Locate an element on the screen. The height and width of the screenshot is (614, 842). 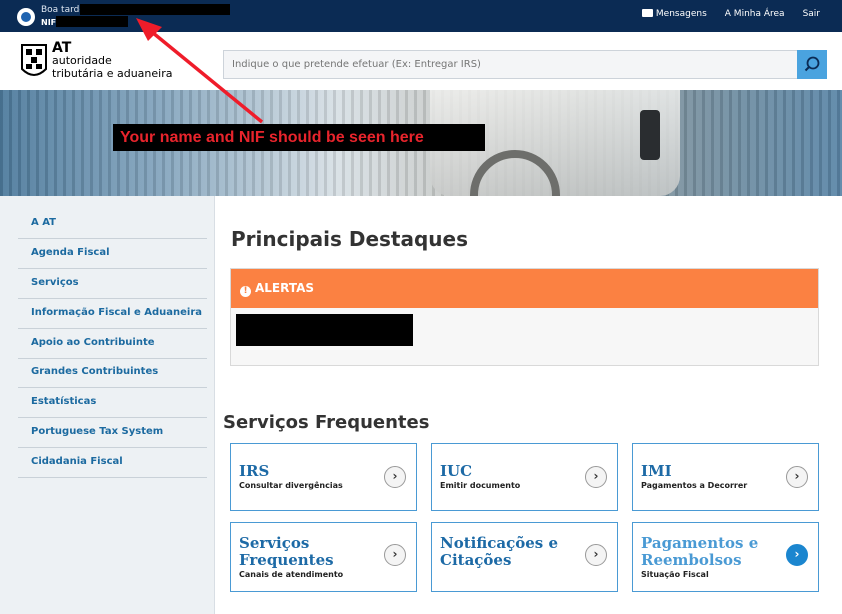
annotation-callout: Your name and NIF should be seen here is located at coordinates (299, 137).